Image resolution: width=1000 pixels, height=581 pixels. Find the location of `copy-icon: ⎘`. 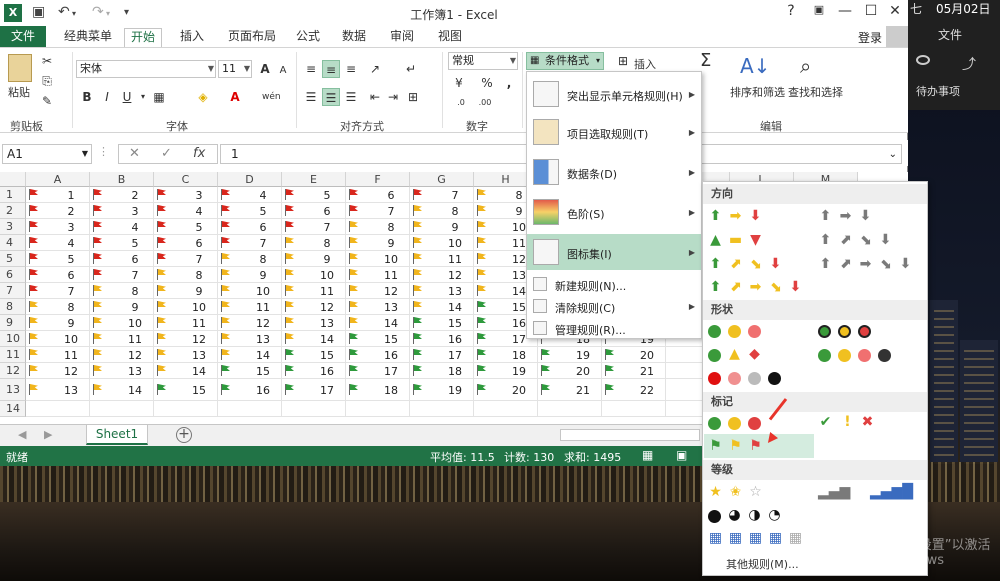

copy-icon: ⎘ is located at coordinates (47, 81).